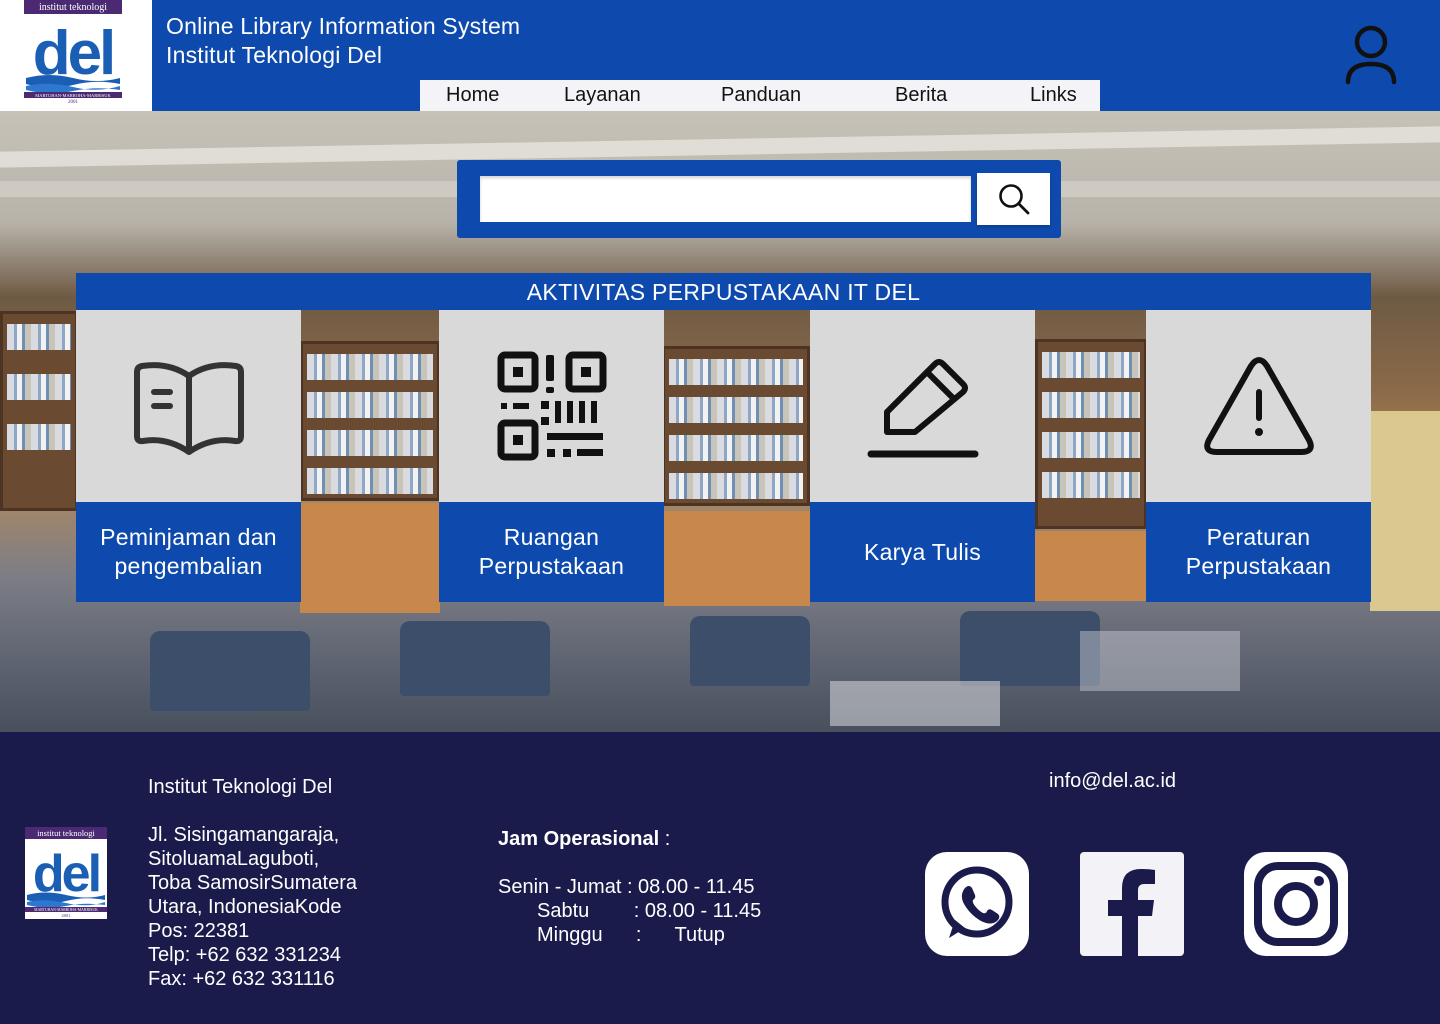  What do you see at coordinates (922, 552) in the screenshot?
I see `card-label: Karya Tulis` at bounding box center [922, 552].